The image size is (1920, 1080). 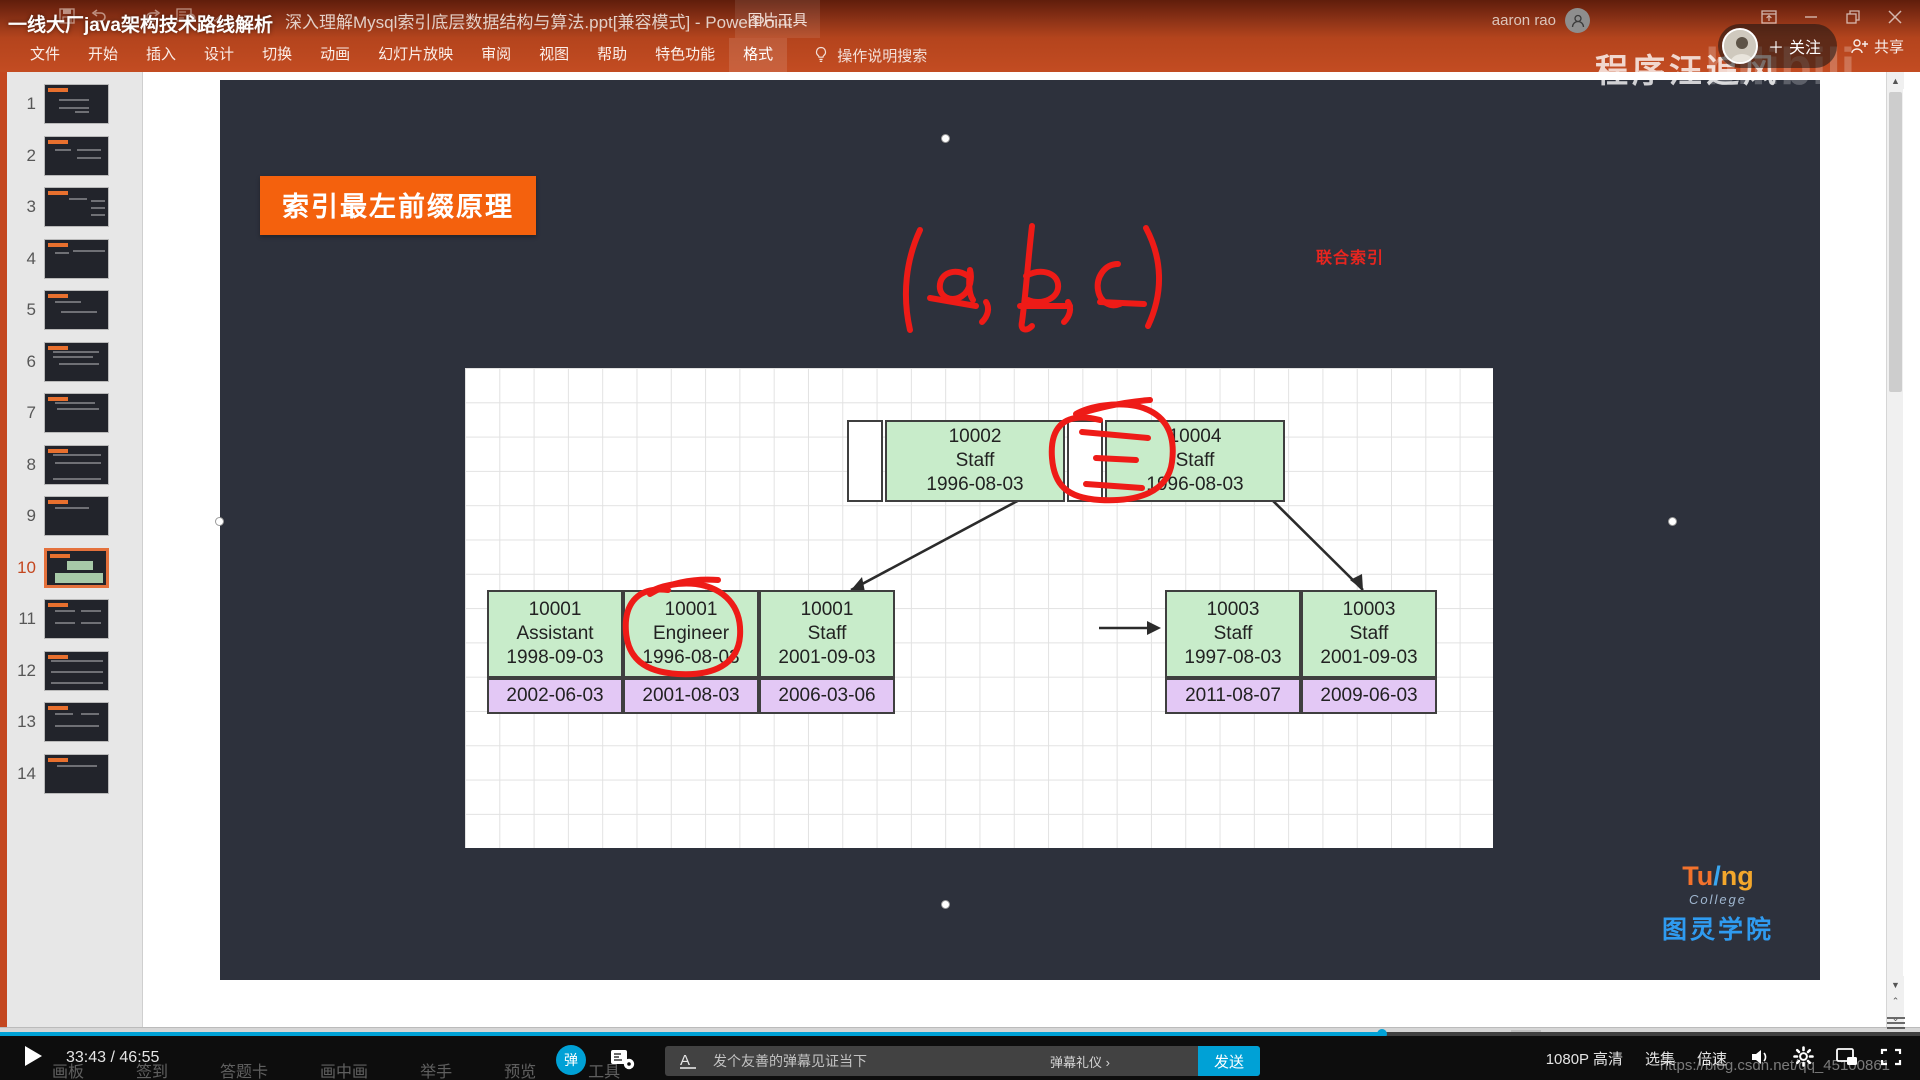 I want to click on slide-title: 索引最左前缀原理, so click(x=398, y=205).